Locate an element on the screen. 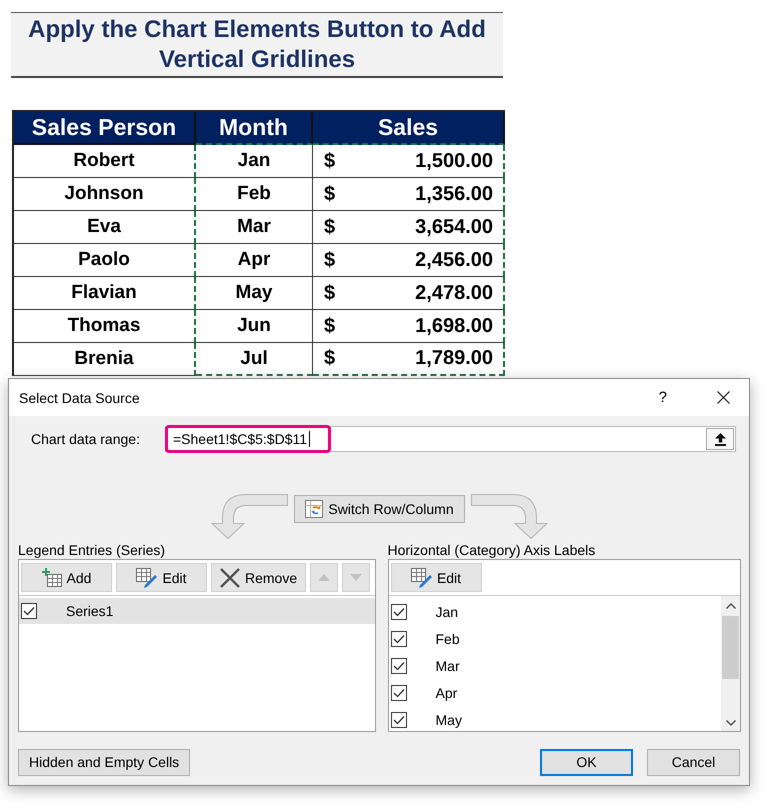 The height and width of the screenshot is (811, 768). section-label: Horizontal (Category) Axis Labels is located at coordinates (492, 550).